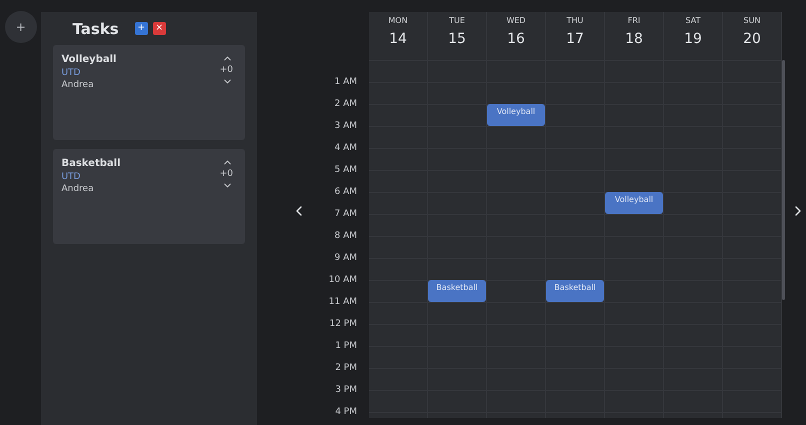 The height and width of the screenshot is (425, 806). What do you see at coordinates (752, 21) in the screenshot?
I see `day-name: SUN` at bounding box center [752, 21].